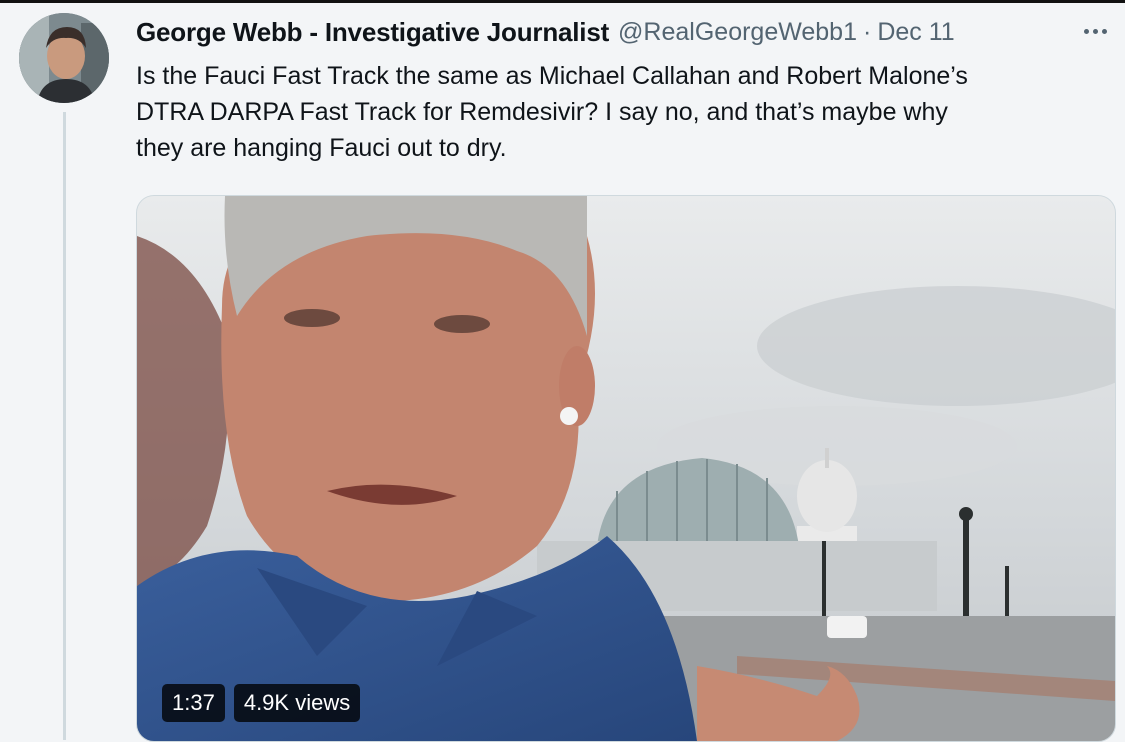  I want to click on avatar, so click(64, 58).